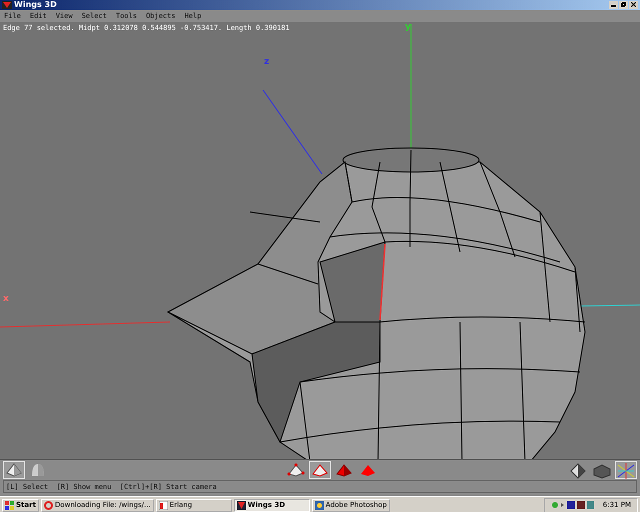 Image resolution: width=640 pixels, height=512 pixels. Describe the element at coordinates (9, 505) in the screenshot. I see `windows-logo-icon` at that location.